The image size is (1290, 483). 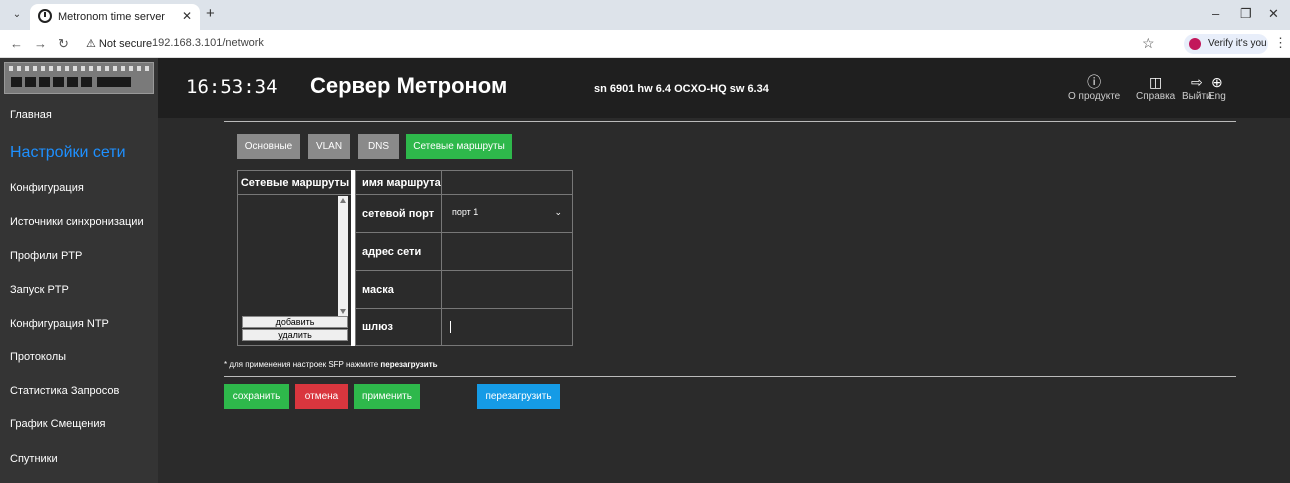 I want to click on mask-row: маска, so click(x=464, y=290).